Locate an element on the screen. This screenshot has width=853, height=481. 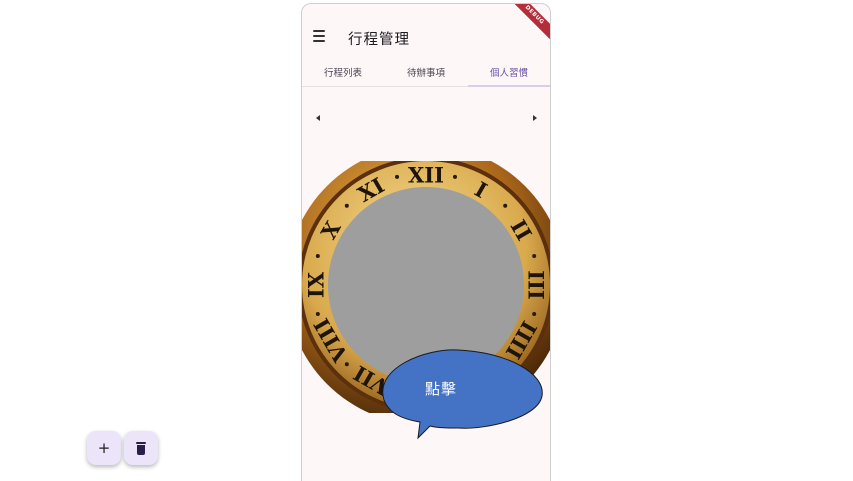
menu-icon is located at coordinates (320, 36).